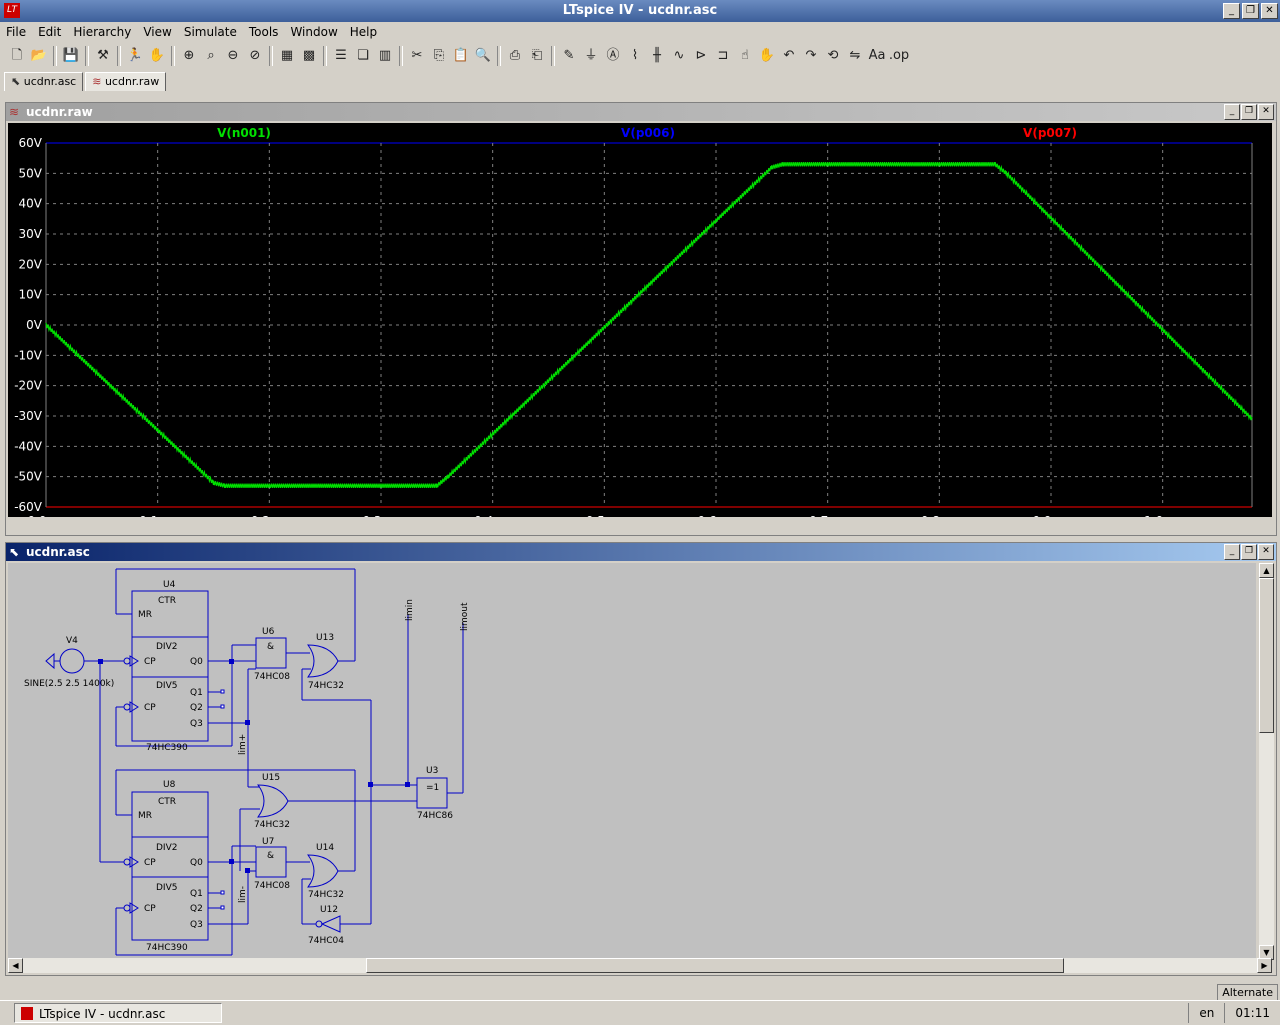 The width and height of the screenshot is (1280, 1025). I want to click on waveform-window-titlebar: ≋ ucdnr.raw _ ❐ ✕, so click(641, 112).